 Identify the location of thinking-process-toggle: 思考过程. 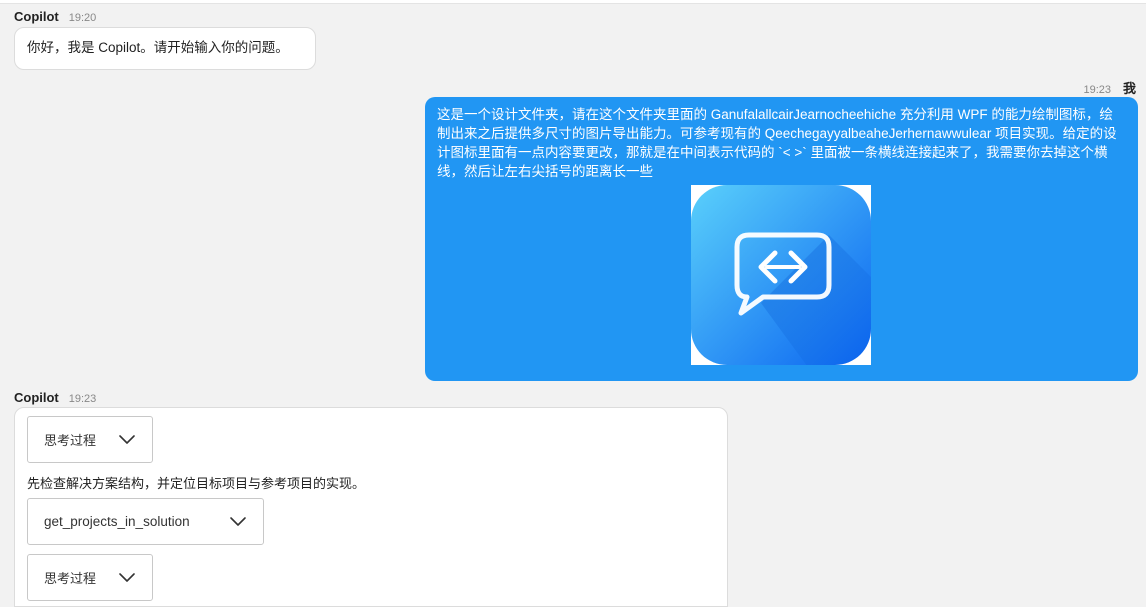
(90, 439).